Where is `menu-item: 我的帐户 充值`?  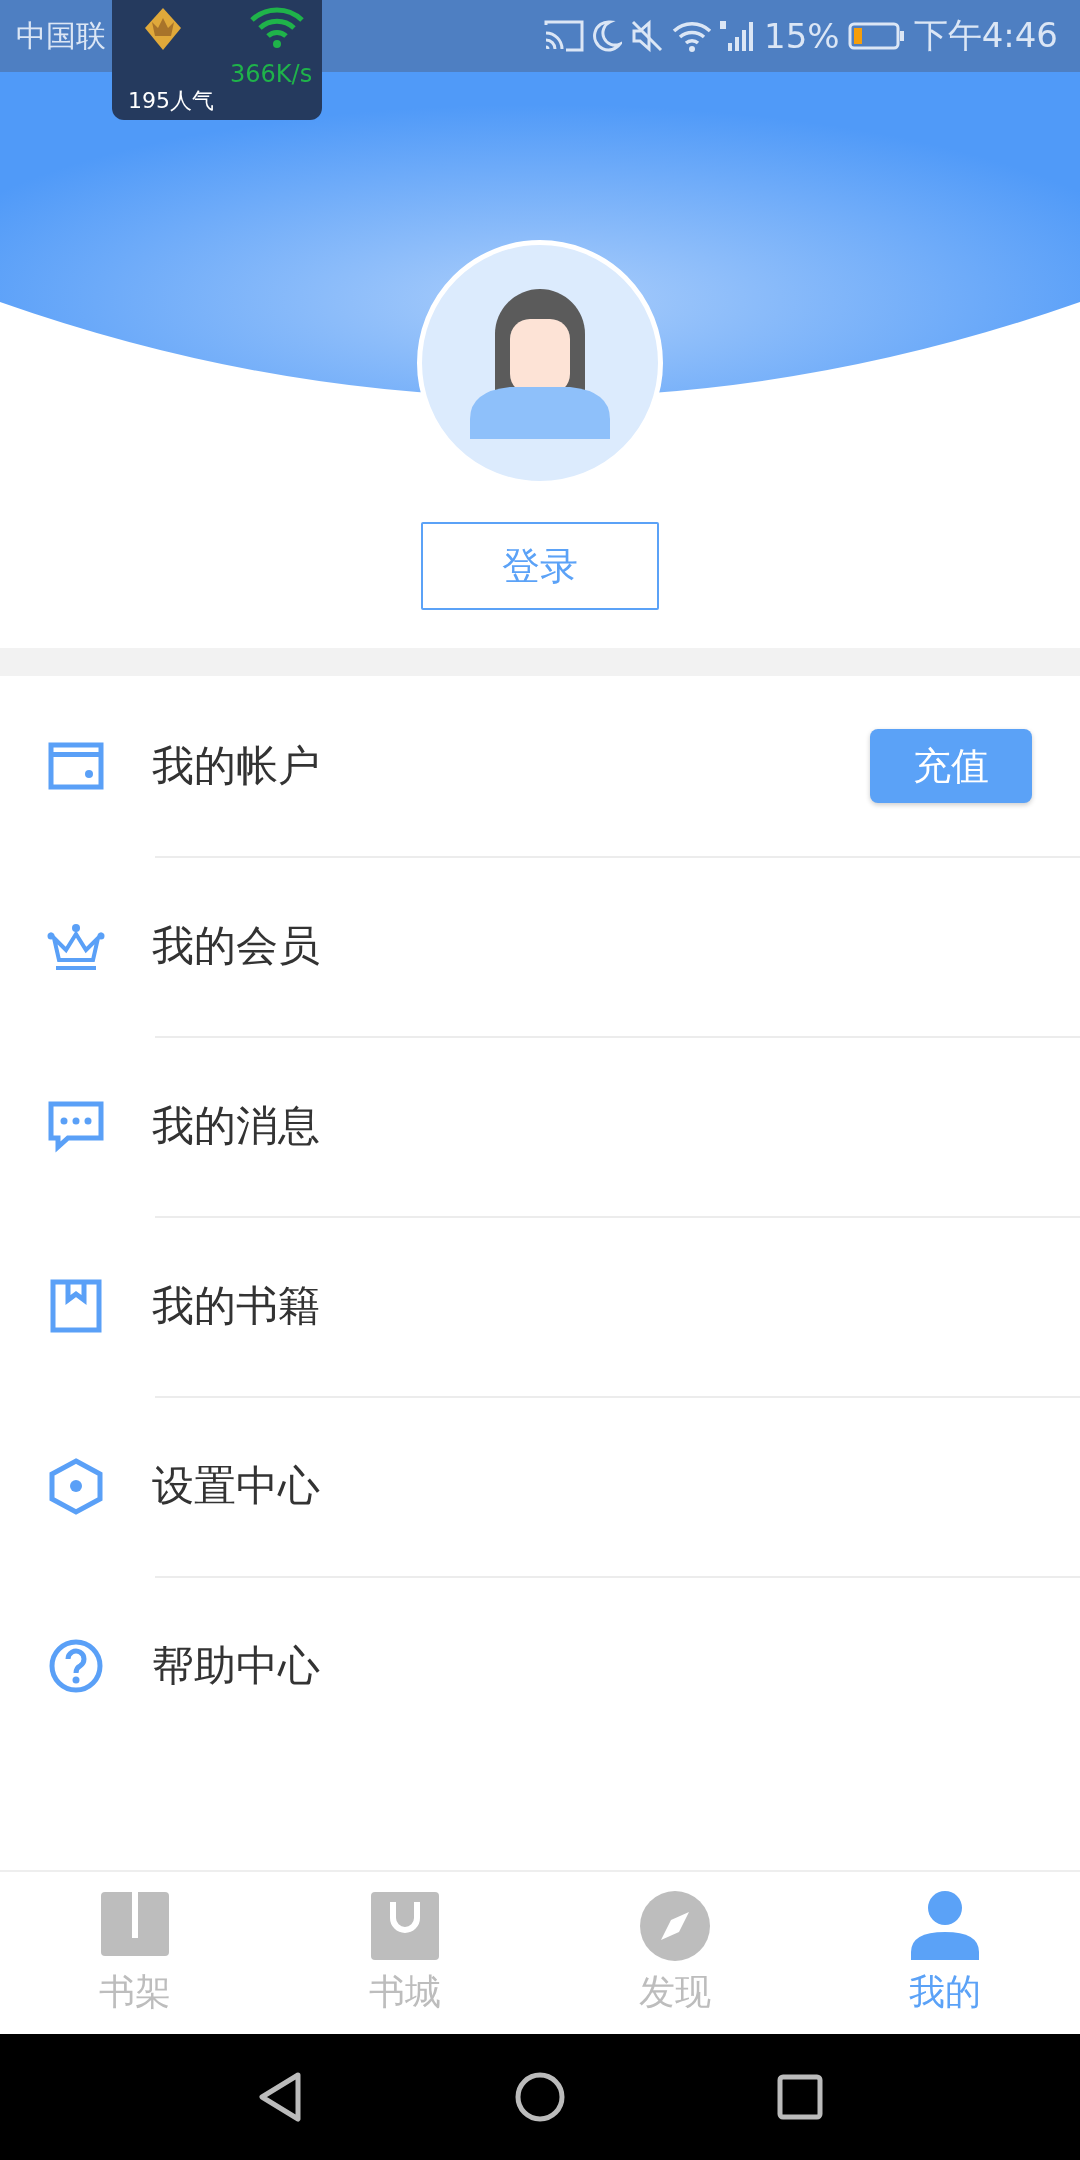 menu-item: 我的帐户 充值 is located at coordinates (540, 766).